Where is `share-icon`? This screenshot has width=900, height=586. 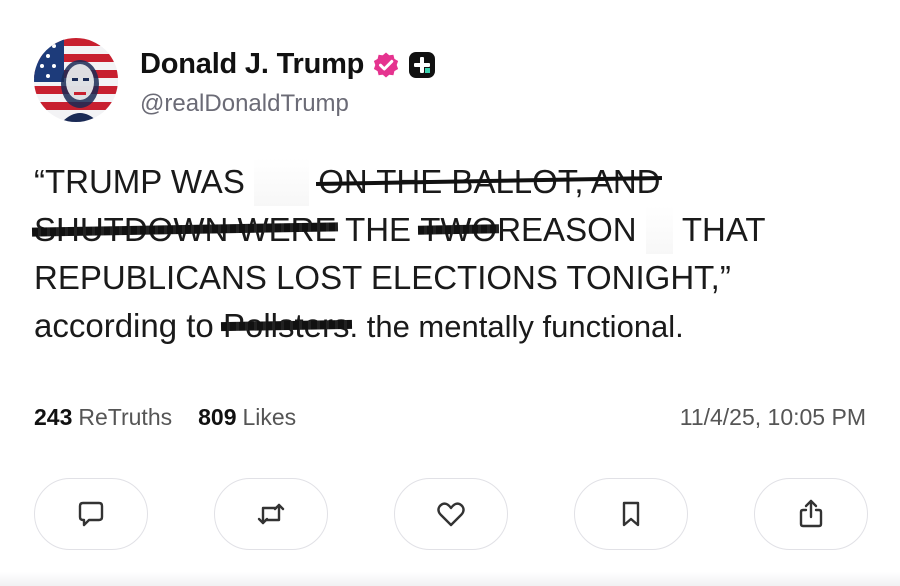 share-icon is located at coordinates (811, 513).